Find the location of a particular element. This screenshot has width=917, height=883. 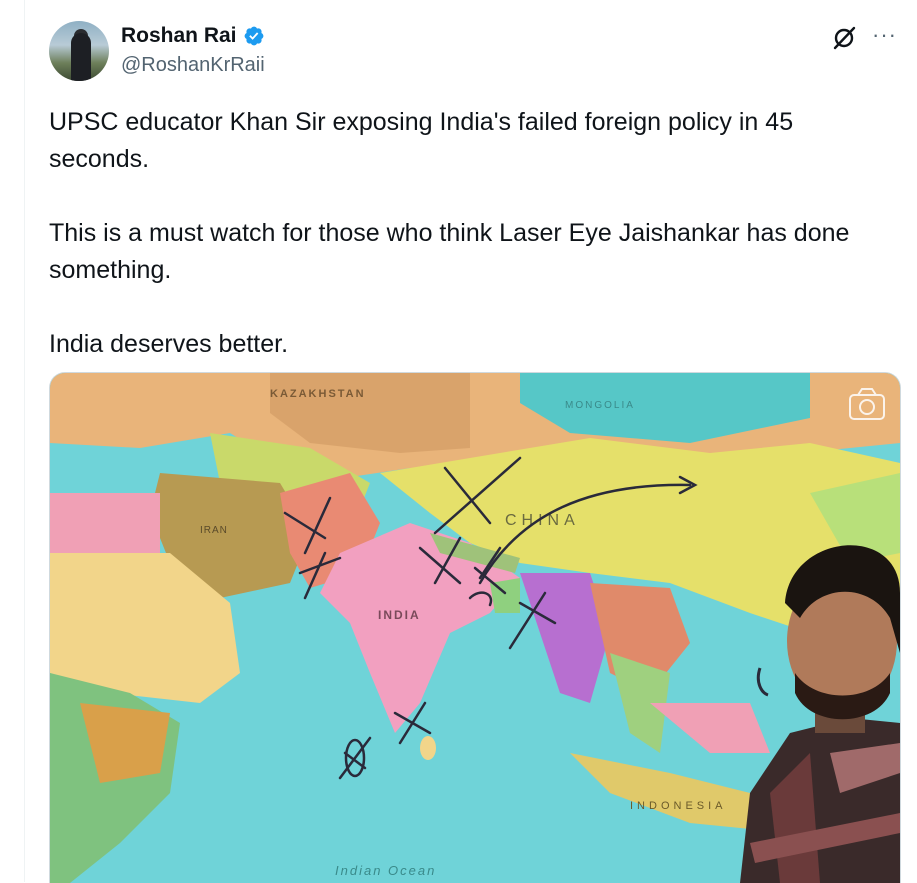

verified-badge-icon is located at coordinates (253, 36).